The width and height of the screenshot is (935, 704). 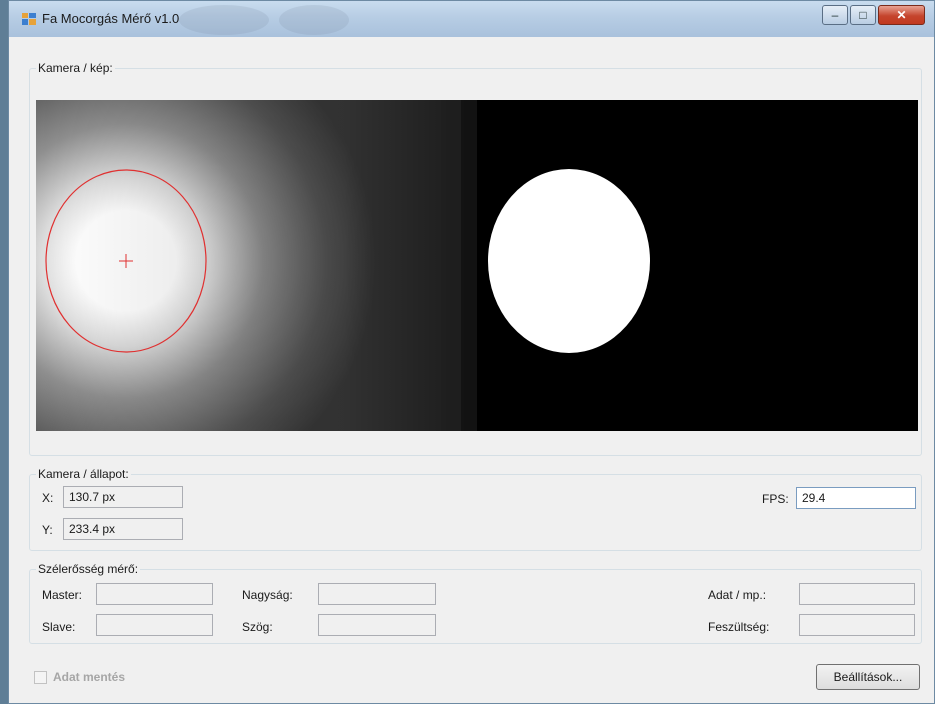 I want to click on voltage-field, so click(x=857, y=625).